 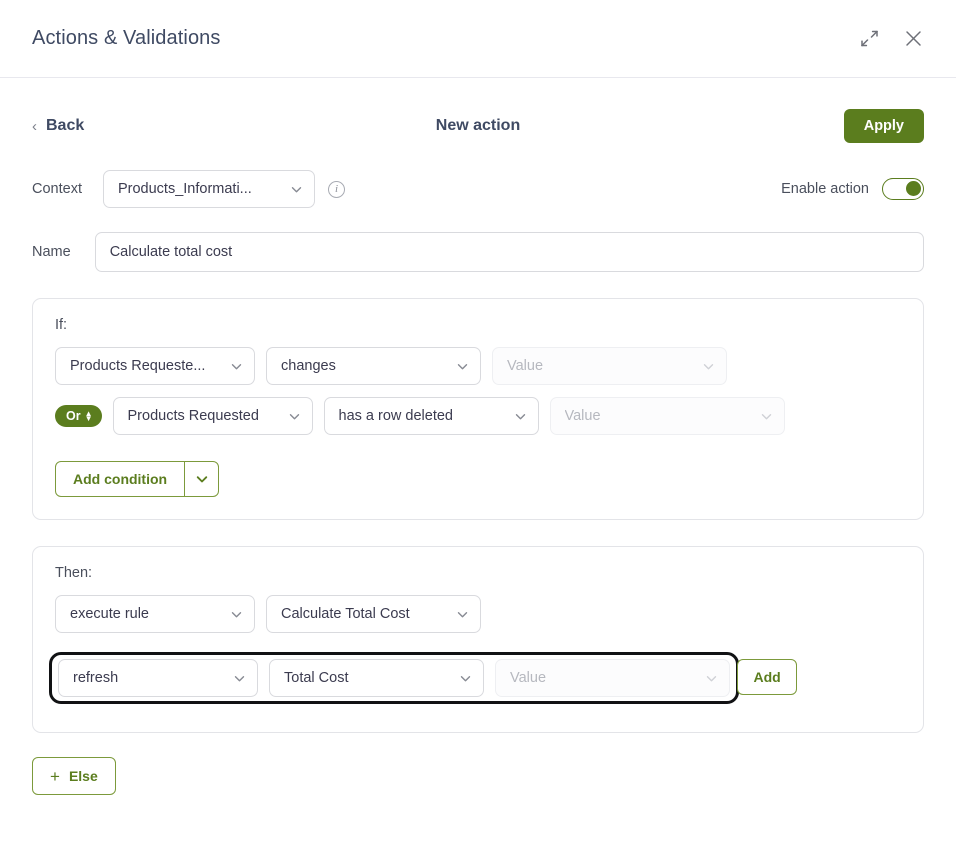 I want to click on condition-connector-badge: Or ▲ ▼, so click(x=78, y=416).